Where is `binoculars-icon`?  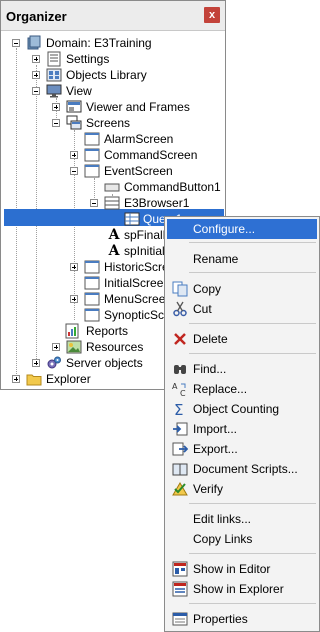 binoculars-icon is located at coordinates (180, 369).